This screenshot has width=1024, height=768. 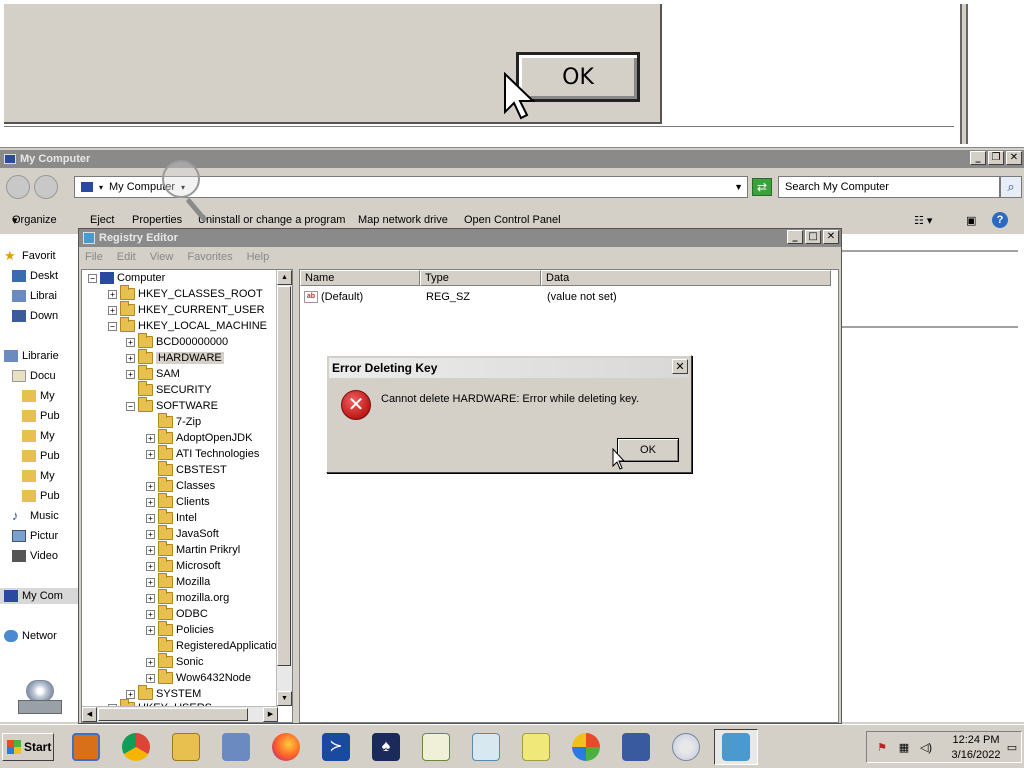 I want to click on tree-item-software-child: + ODBC, so click(x=177, y=613).